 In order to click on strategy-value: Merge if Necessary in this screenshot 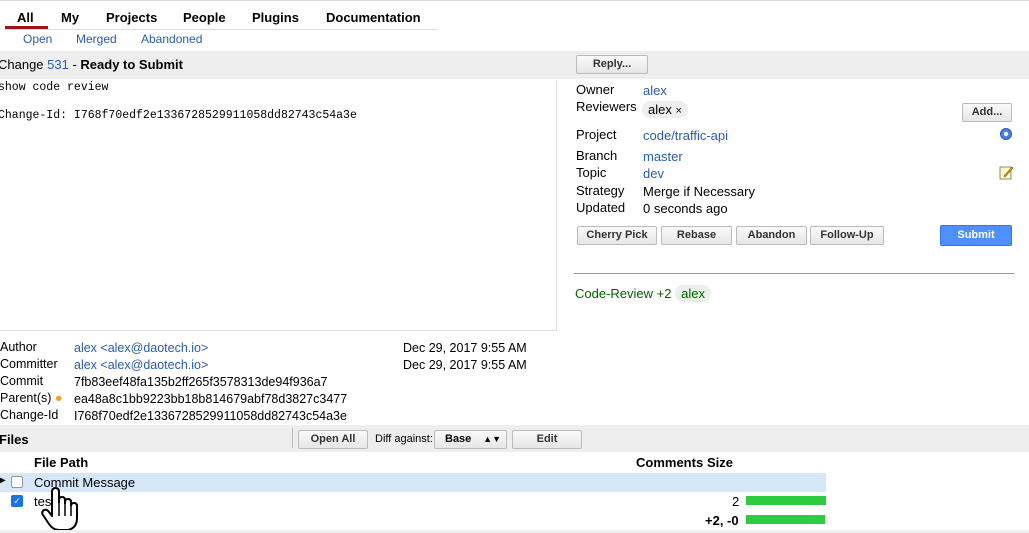, I will do `click(699, 191)`.